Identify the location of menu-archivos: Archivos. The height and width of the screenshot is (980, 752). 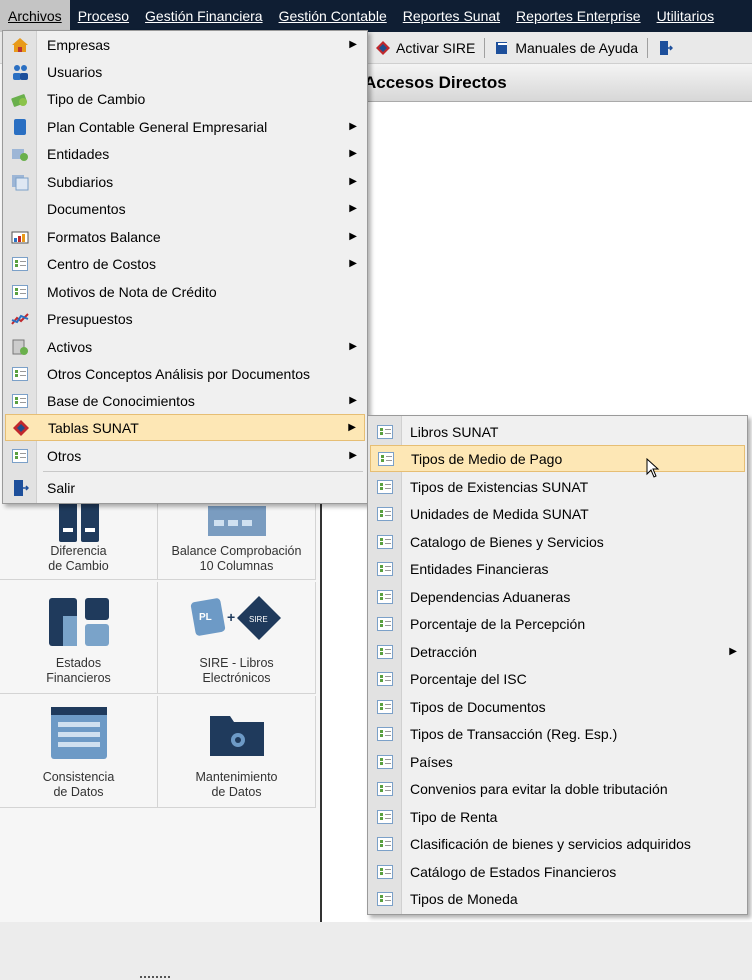
(35, 16).